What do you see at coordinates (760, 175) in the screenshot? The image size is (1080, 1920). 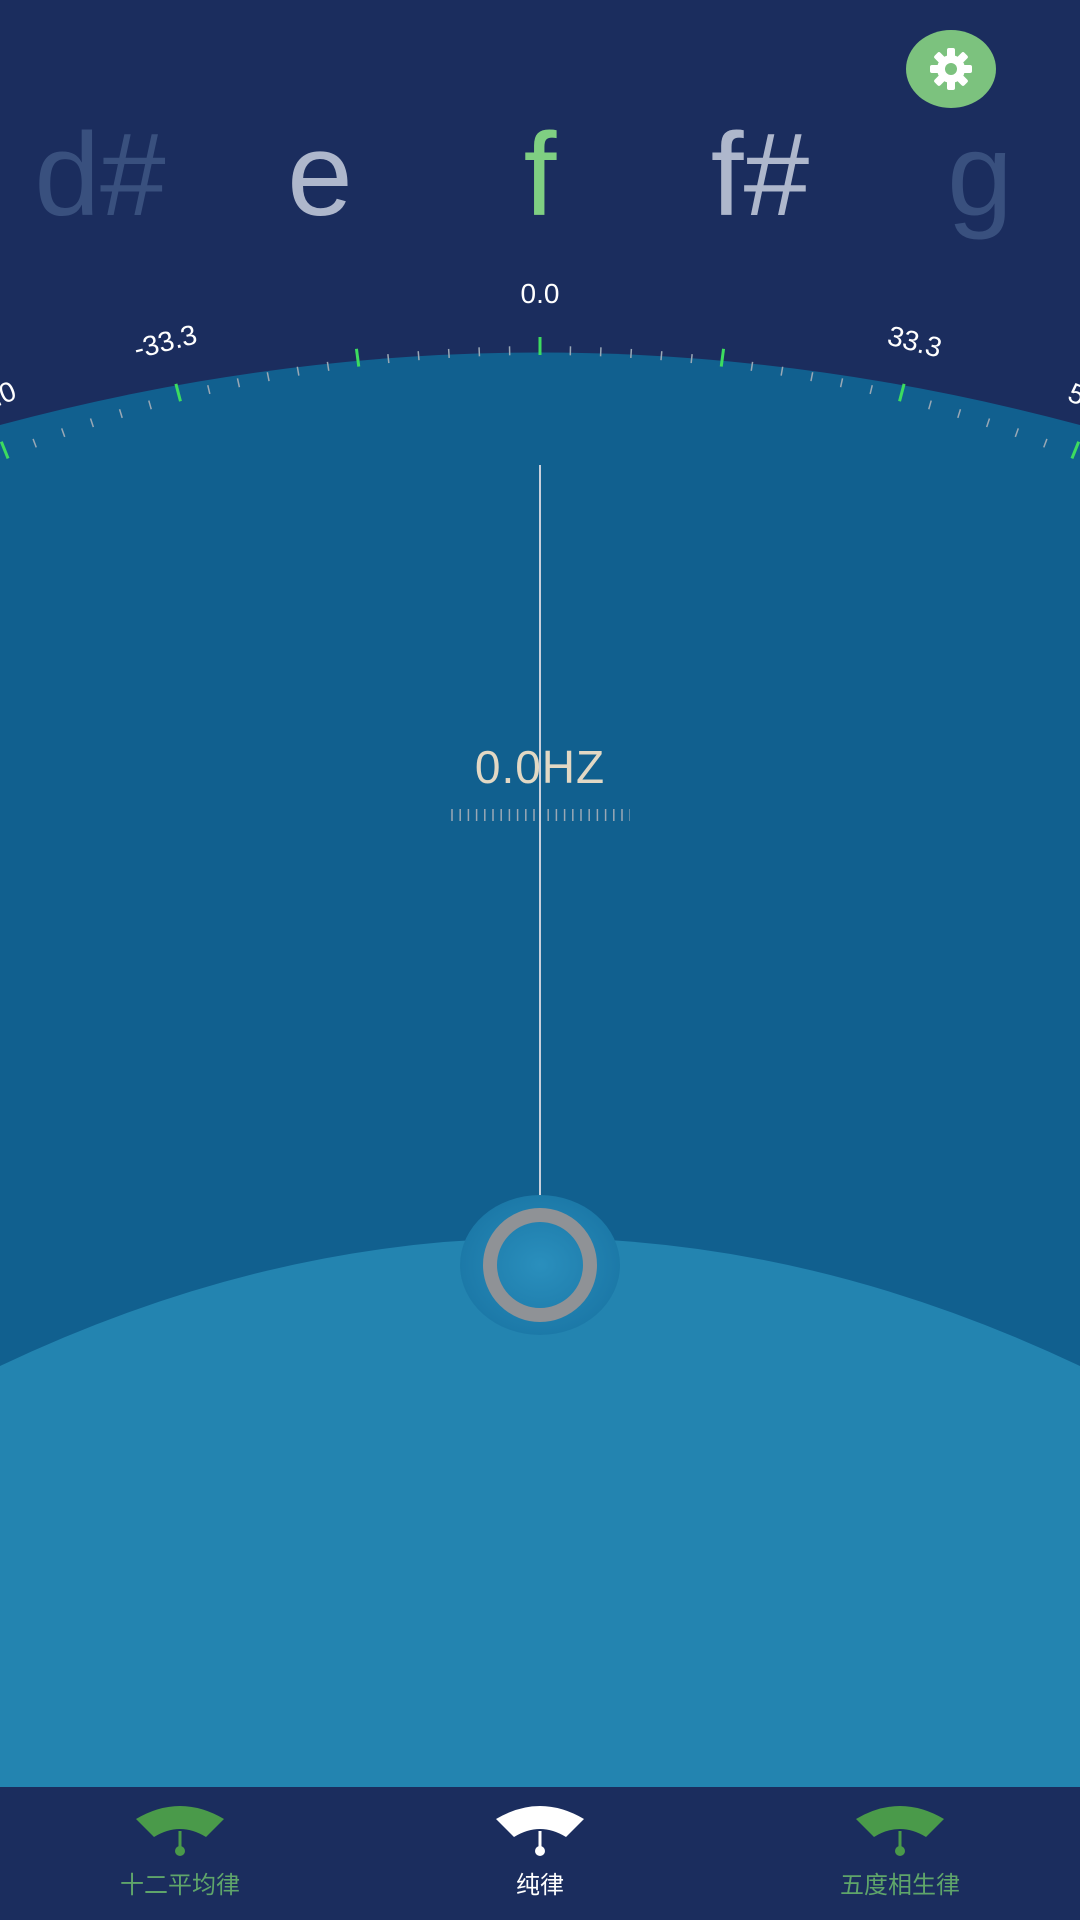 I see `note-next-1: f#` at bounding box center [760, 175].